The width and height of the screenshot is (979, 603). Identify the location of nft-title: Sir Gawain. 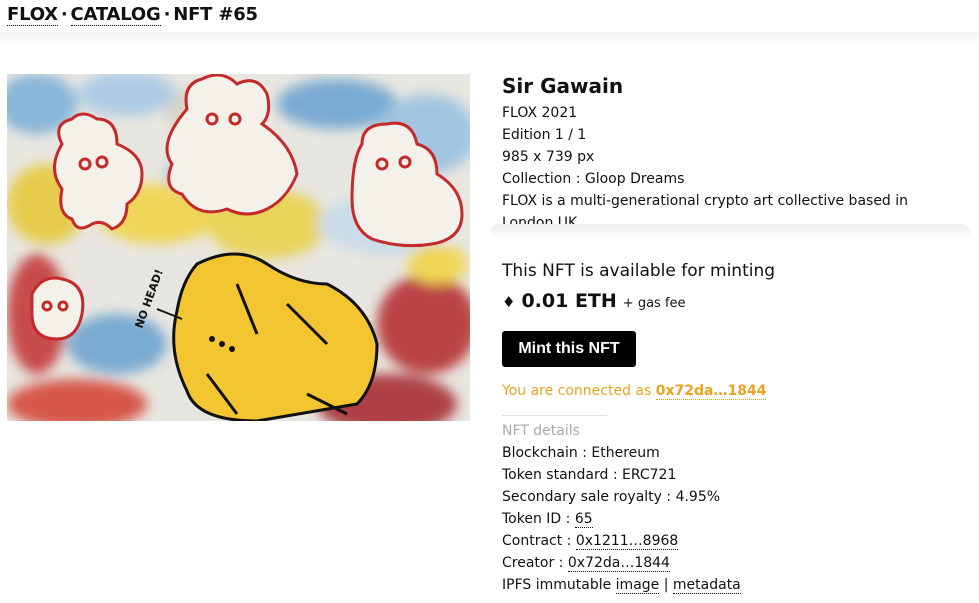
(563, 86).